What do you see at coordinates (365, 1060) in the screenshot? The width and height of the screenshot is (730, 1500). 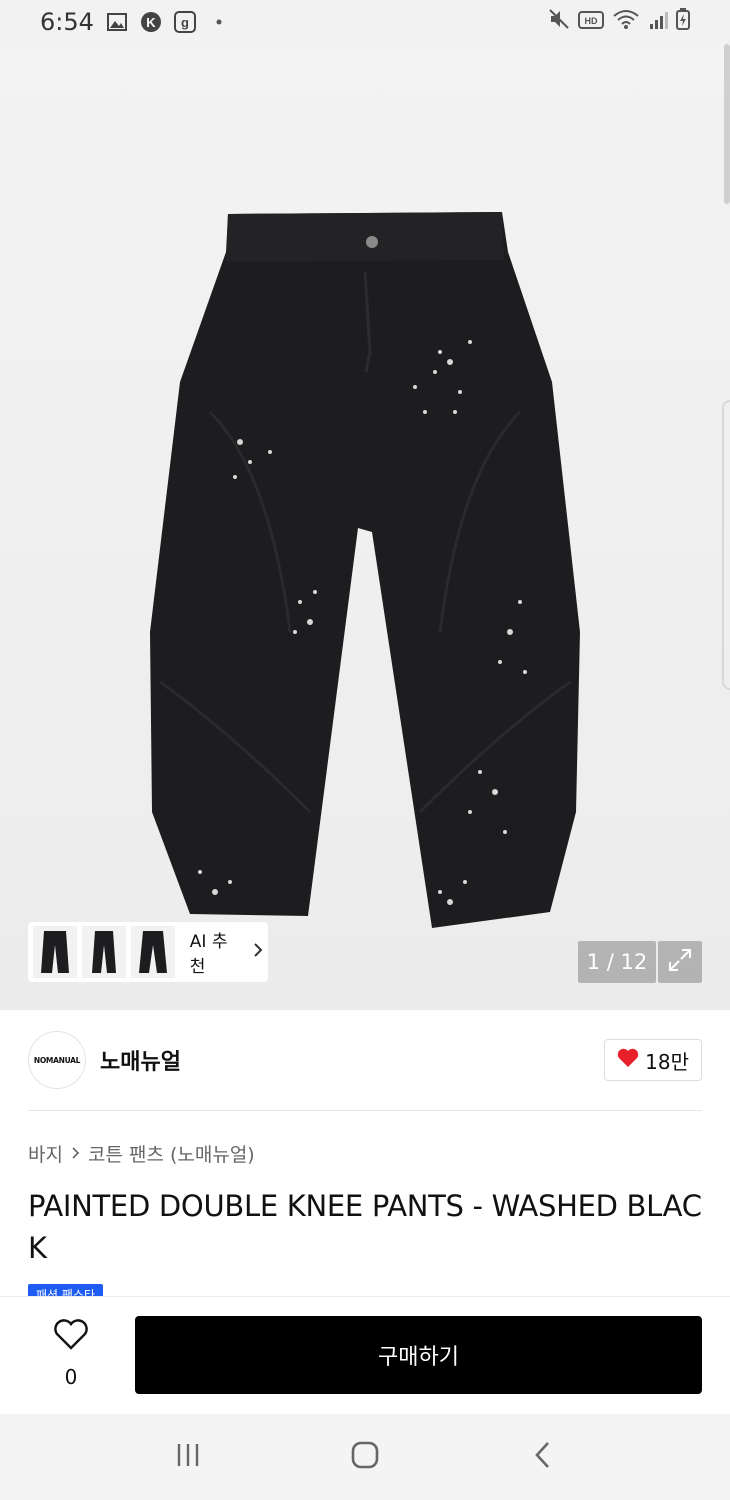 I see `brand-row: NOMANUAL 노매뉴얼 18만` at bounding box center [365, 1060].